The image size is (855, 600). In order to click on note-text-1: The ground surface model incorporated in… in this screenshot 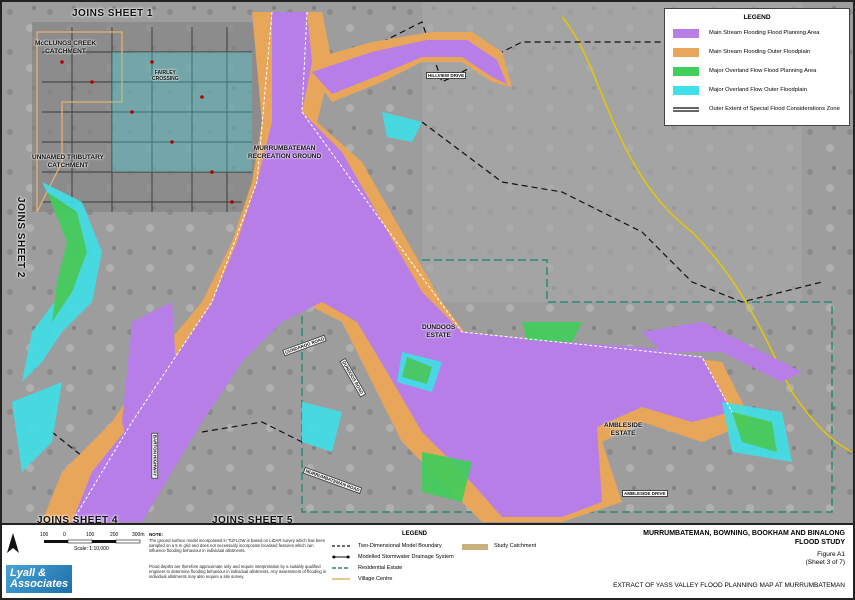, I will do `click(237, 545)`.